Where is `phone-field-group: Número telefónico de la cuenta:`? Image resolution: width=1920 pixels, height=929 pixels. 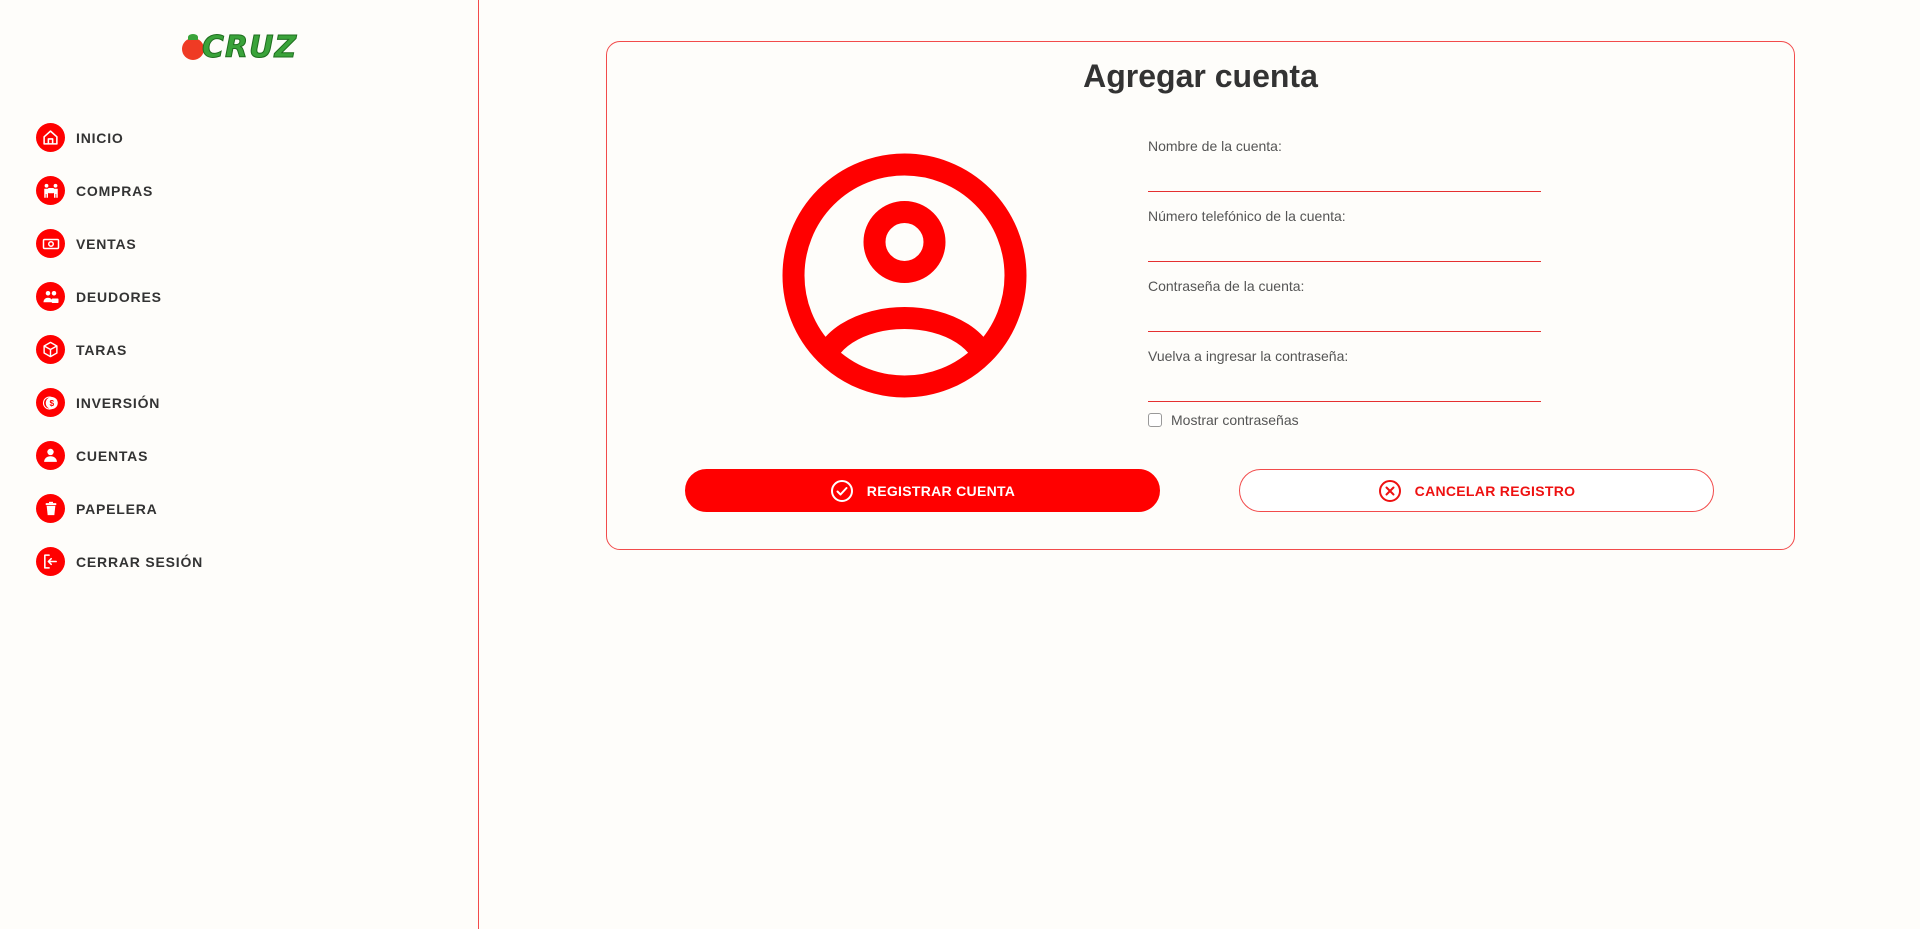
phone-field-group: Número telefónico de la cuenta: is located at coordinates (1344, 241).